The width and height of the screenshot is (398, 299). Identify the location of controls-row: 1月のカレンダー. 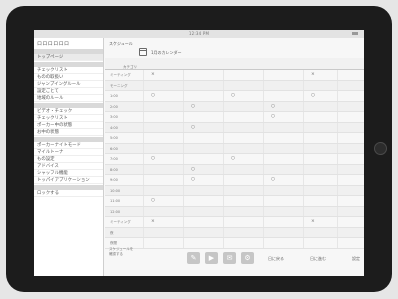
(234, 52).